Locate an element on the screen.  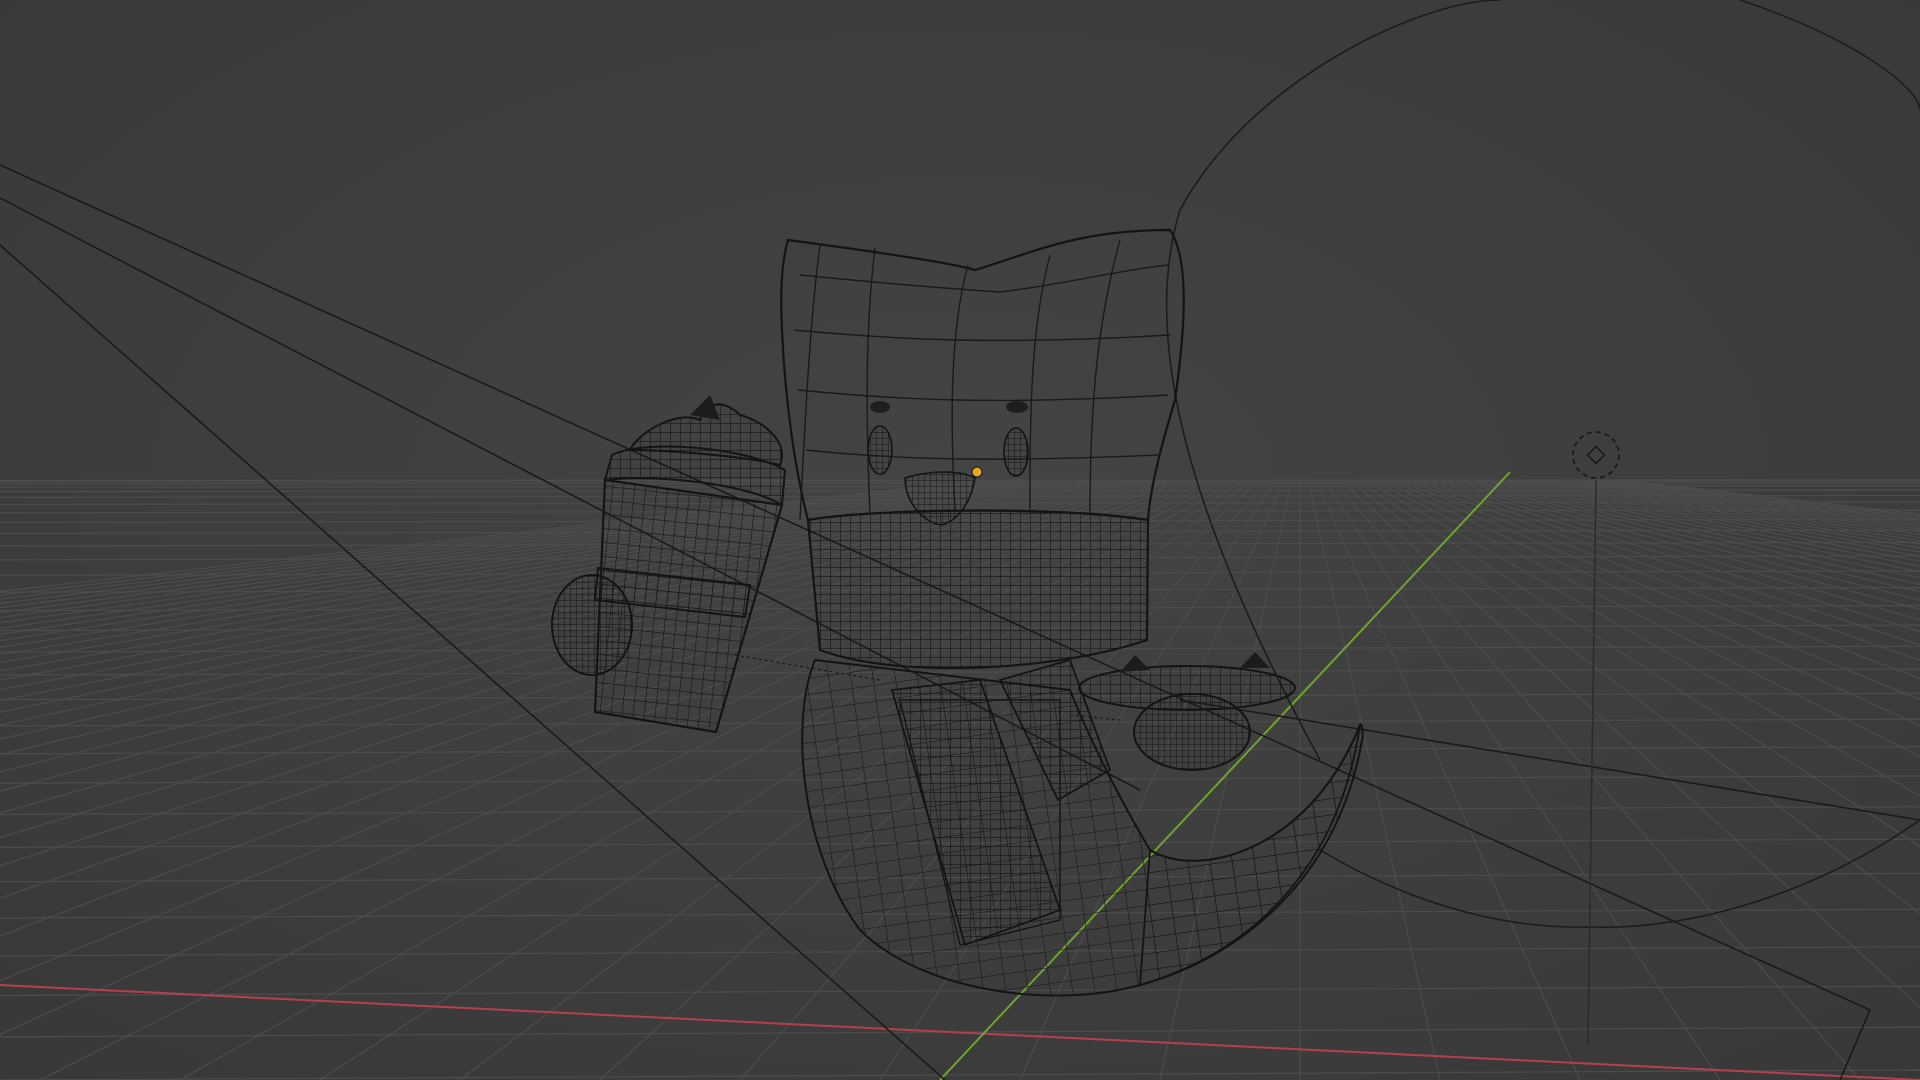
left-eye is located at coordinates (880, 450).